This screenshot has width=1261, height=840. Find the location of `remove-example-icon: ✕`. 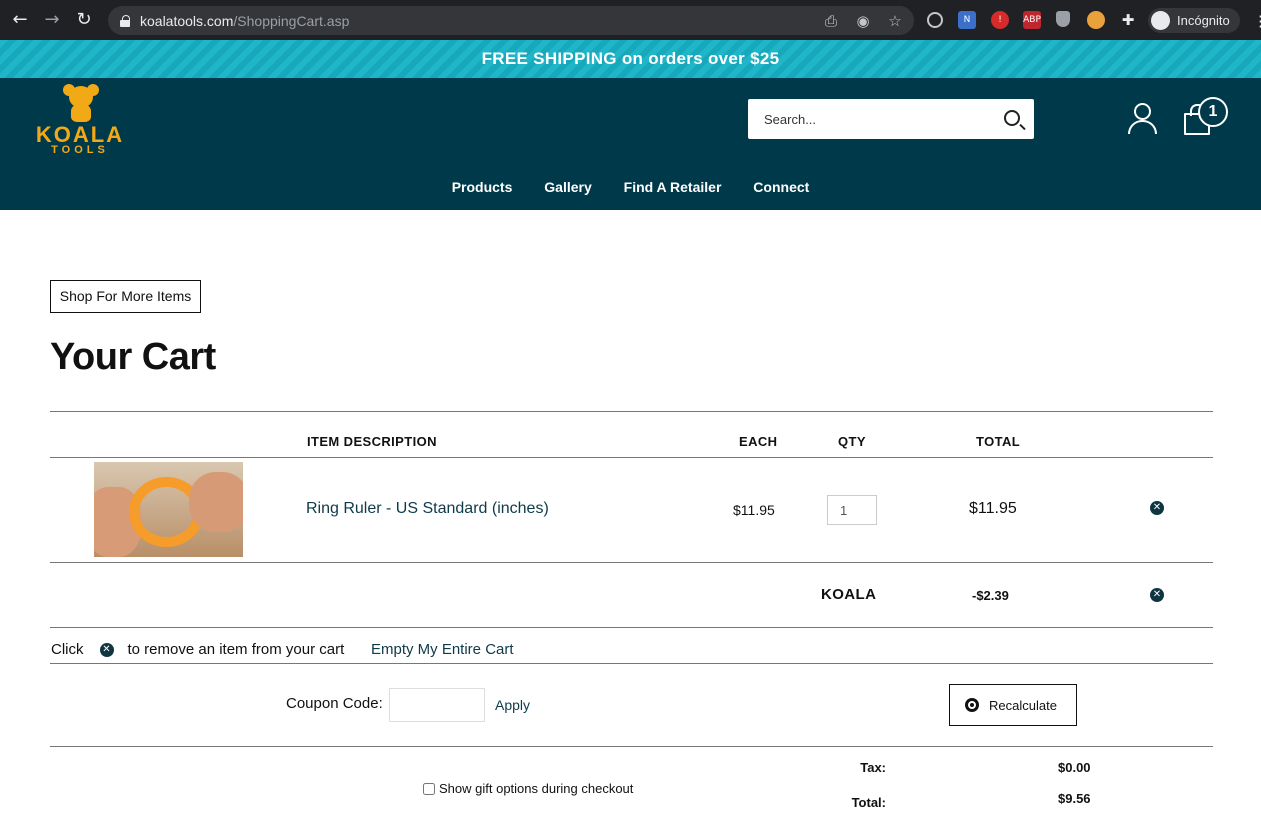

remove-example-icon: ✕ is located at coordinates (106, 649).